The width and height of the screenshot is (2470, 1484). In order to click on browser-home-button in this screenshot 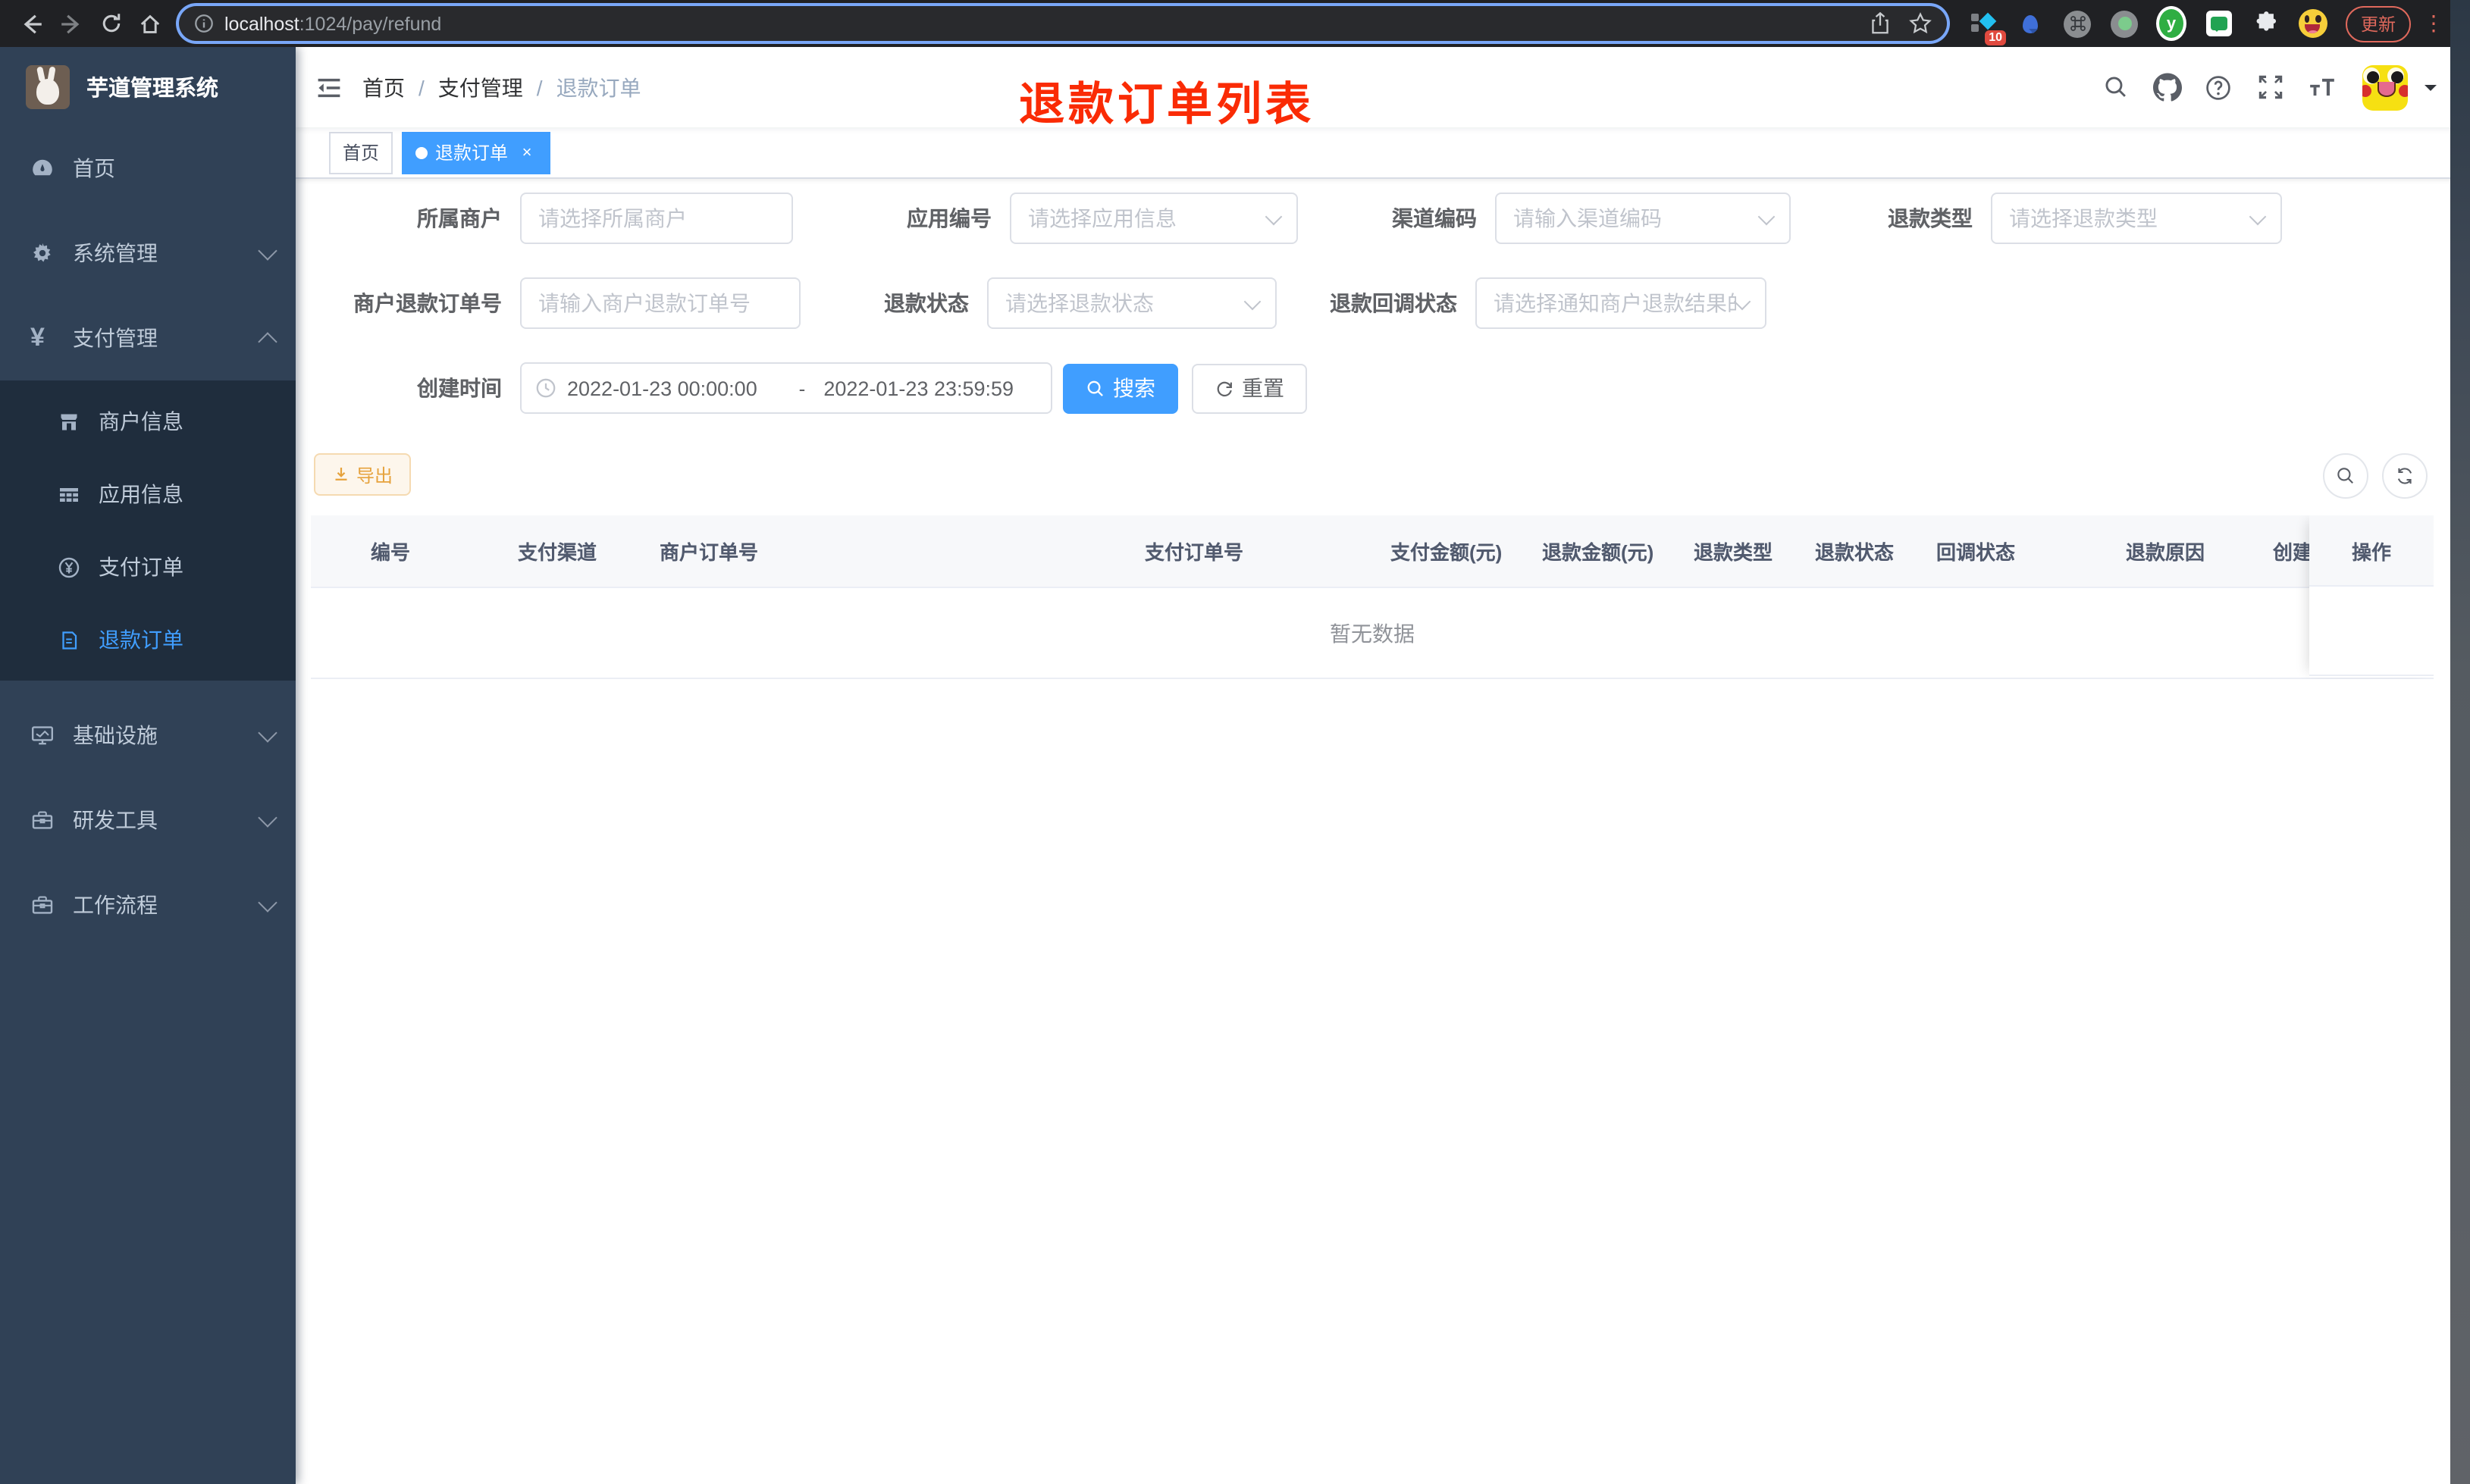, I will do `click(150, 24)`.